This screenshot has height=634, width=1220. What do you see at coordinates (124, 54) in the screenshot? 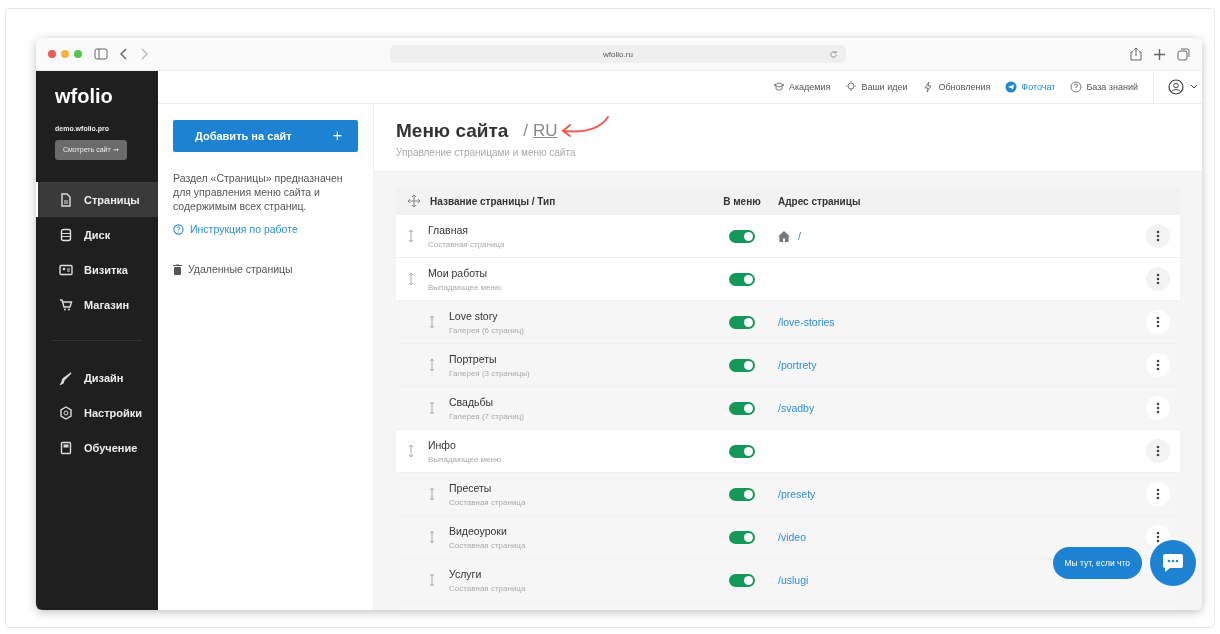
I see `back-icon` at bounding box center [124, 54].